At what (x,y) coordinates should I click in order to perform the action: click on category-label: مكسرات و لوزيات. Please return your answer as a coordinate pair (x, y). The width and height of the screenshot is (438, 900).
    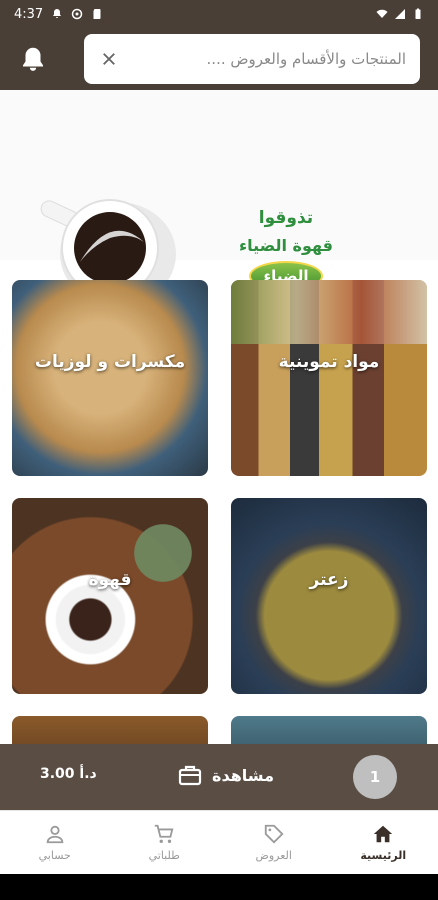
    Looking at the image, I should click on (110, 362).